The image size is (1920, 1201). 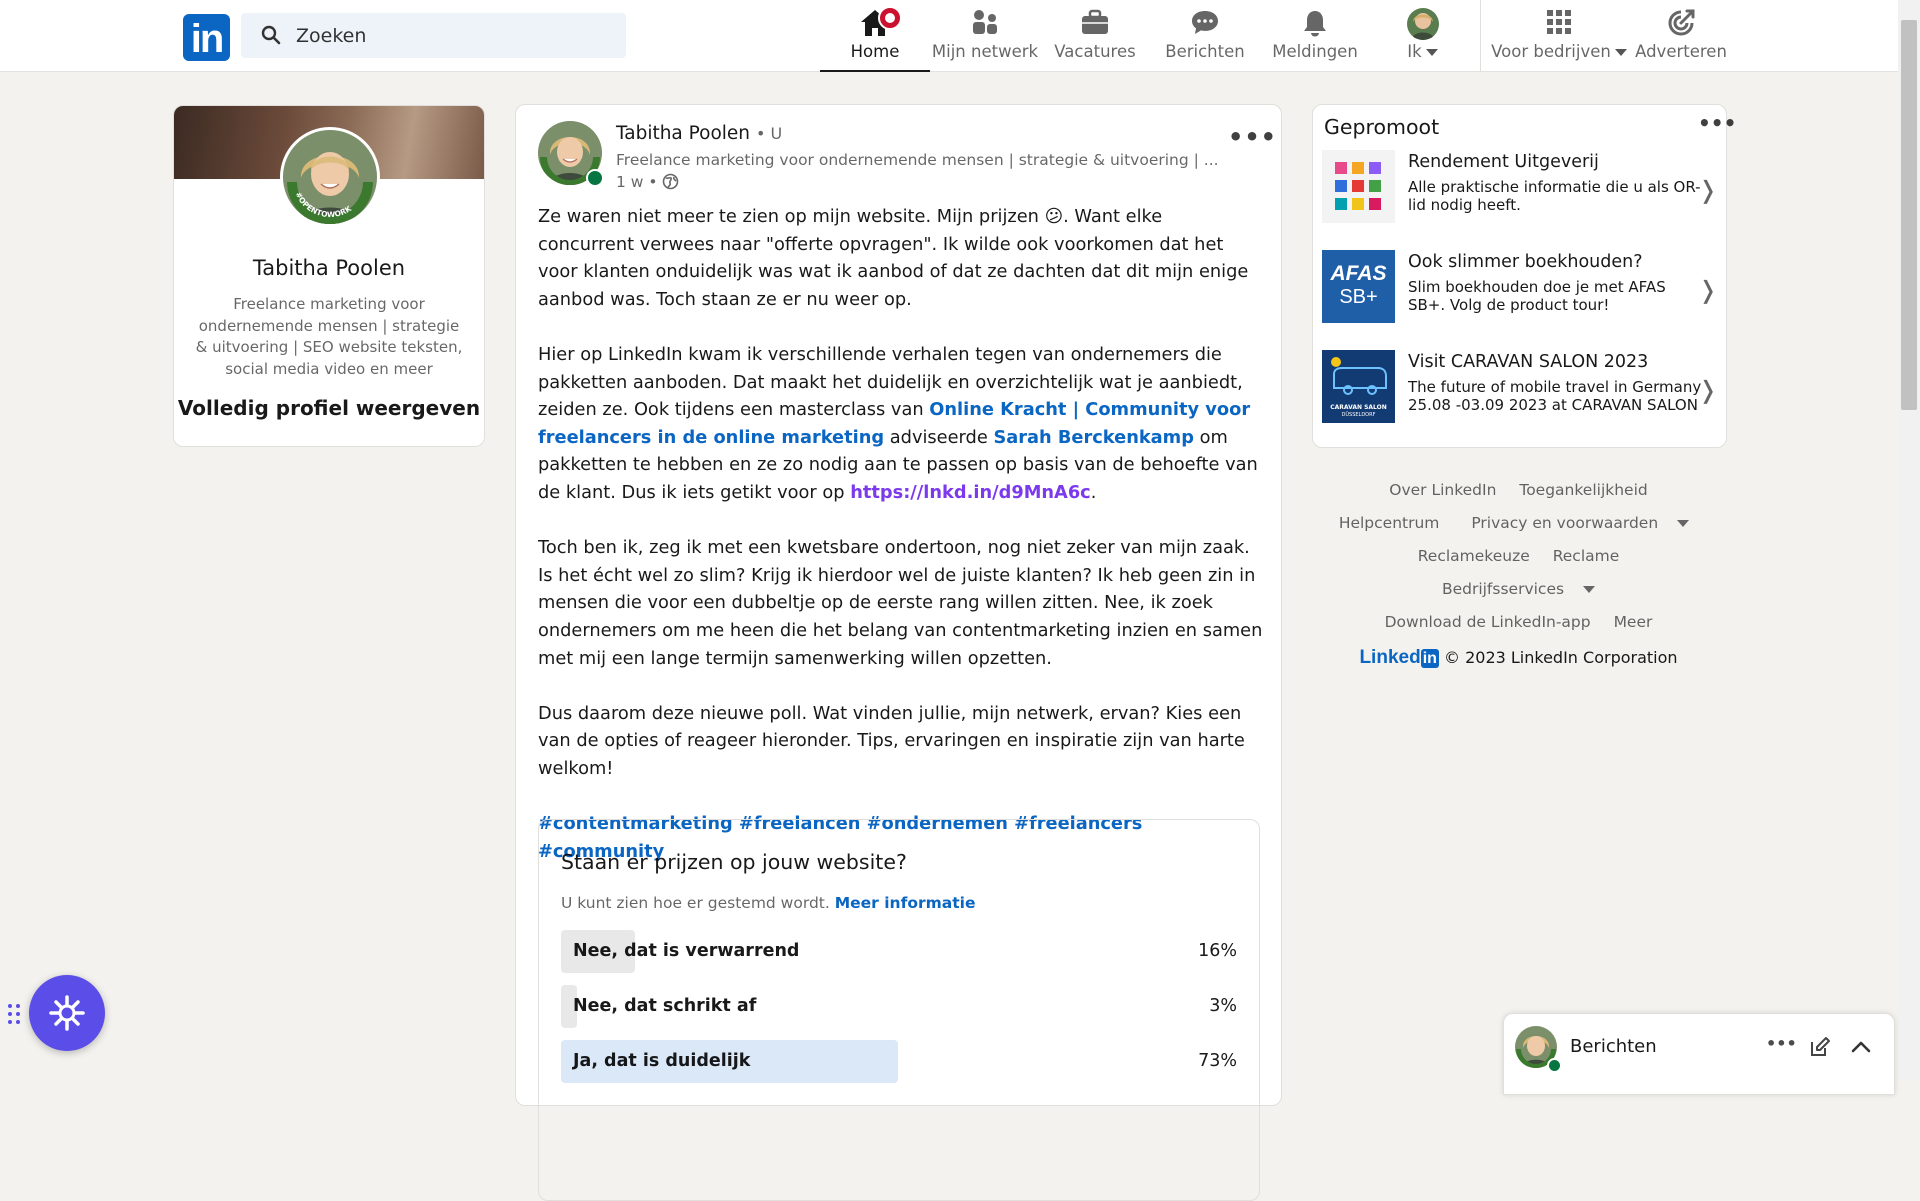 I want to click on nav-me: Ik, so click(x=1422, y=35).